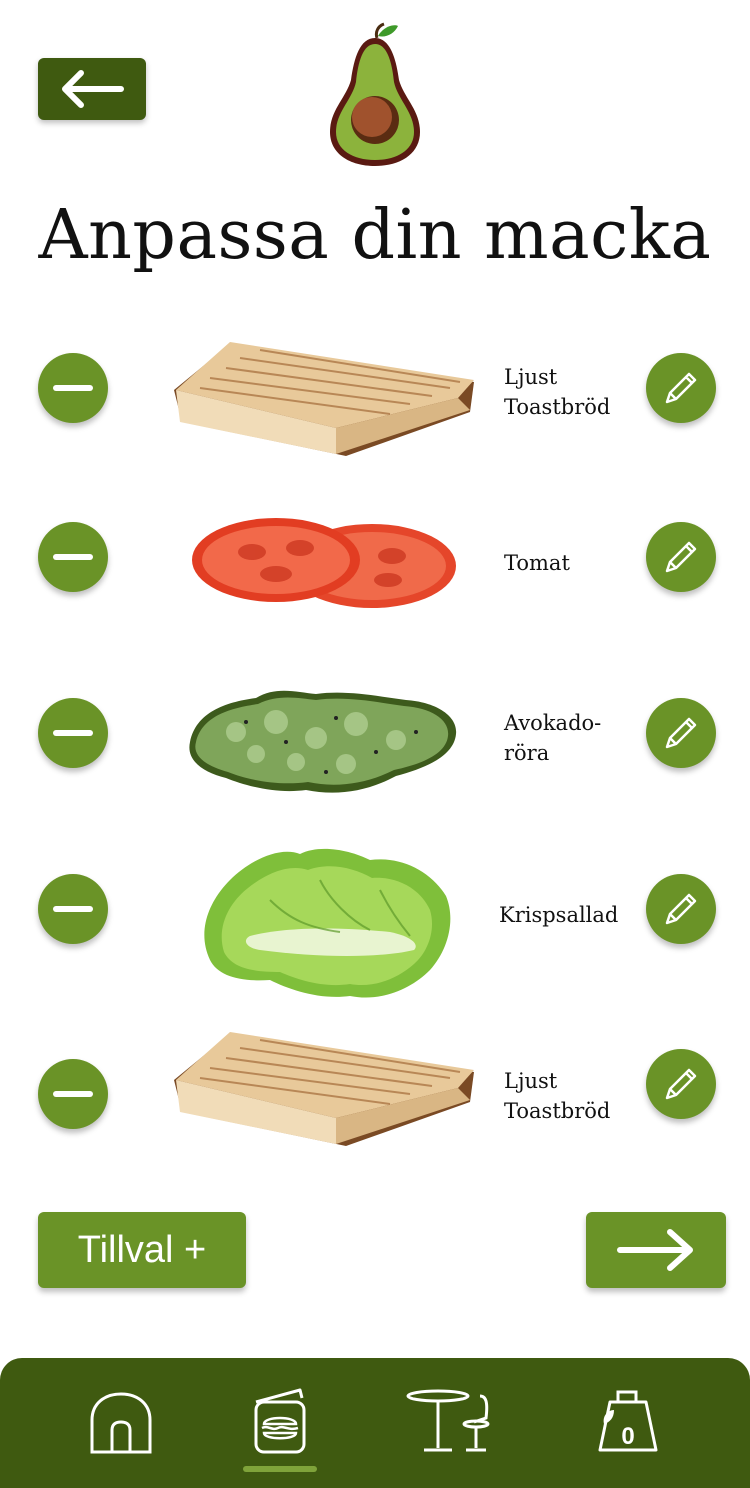 The height and width of the screenshot is (1488, 750). Describe the element at coordinates (375, 94) in the screenshot. I see `avocado-logo` at that location.